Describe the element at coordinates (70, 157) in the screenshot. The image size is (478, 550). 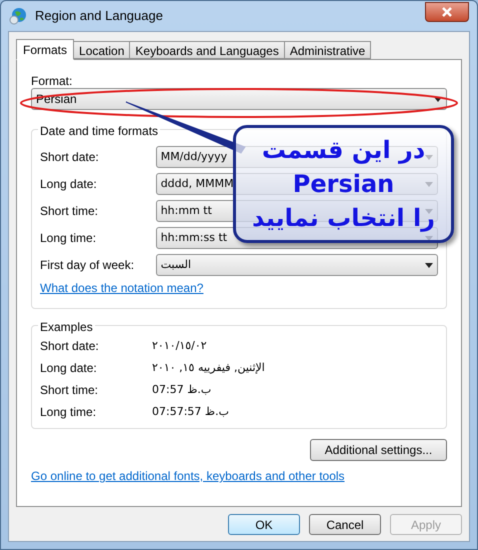
I see `field-label: Short date:` at that location.